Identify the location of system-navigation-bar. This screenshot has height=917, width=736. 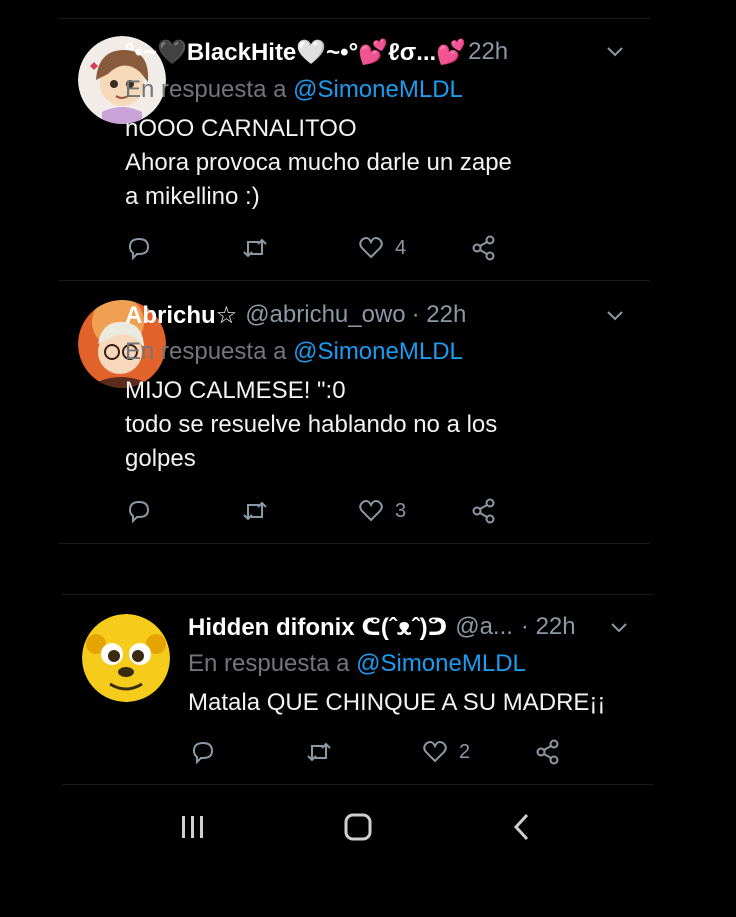
(368, 827).